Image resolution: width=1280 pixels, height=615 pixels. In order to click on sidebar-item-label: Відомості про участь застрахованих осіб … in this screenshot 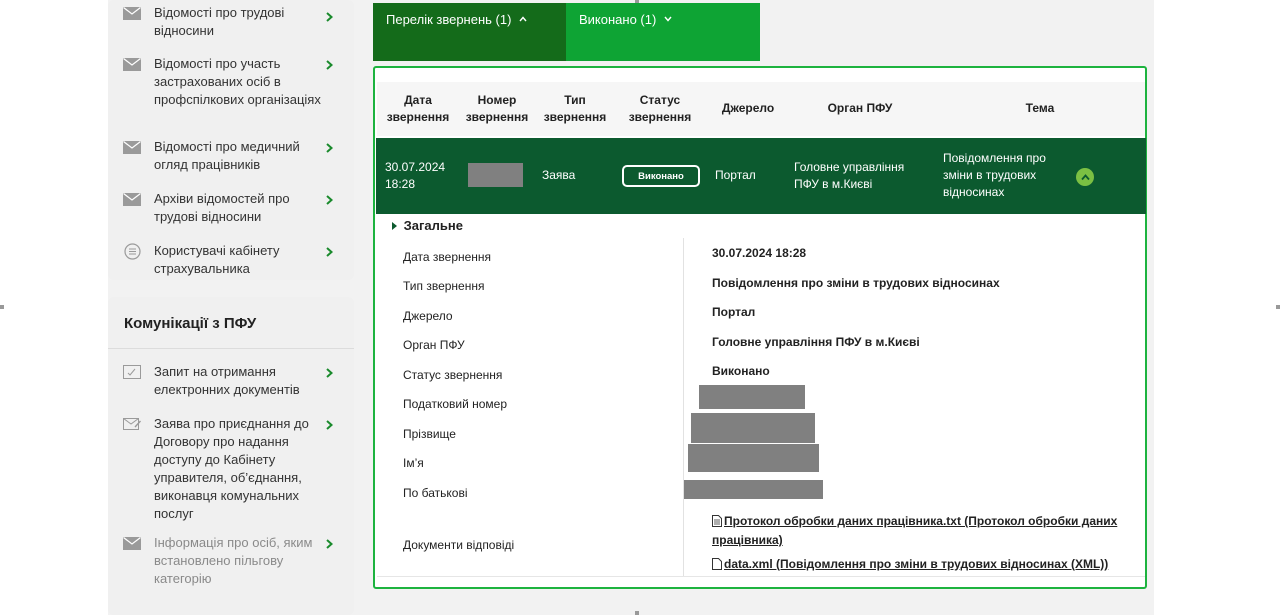, I will do `click(237, 81)`.